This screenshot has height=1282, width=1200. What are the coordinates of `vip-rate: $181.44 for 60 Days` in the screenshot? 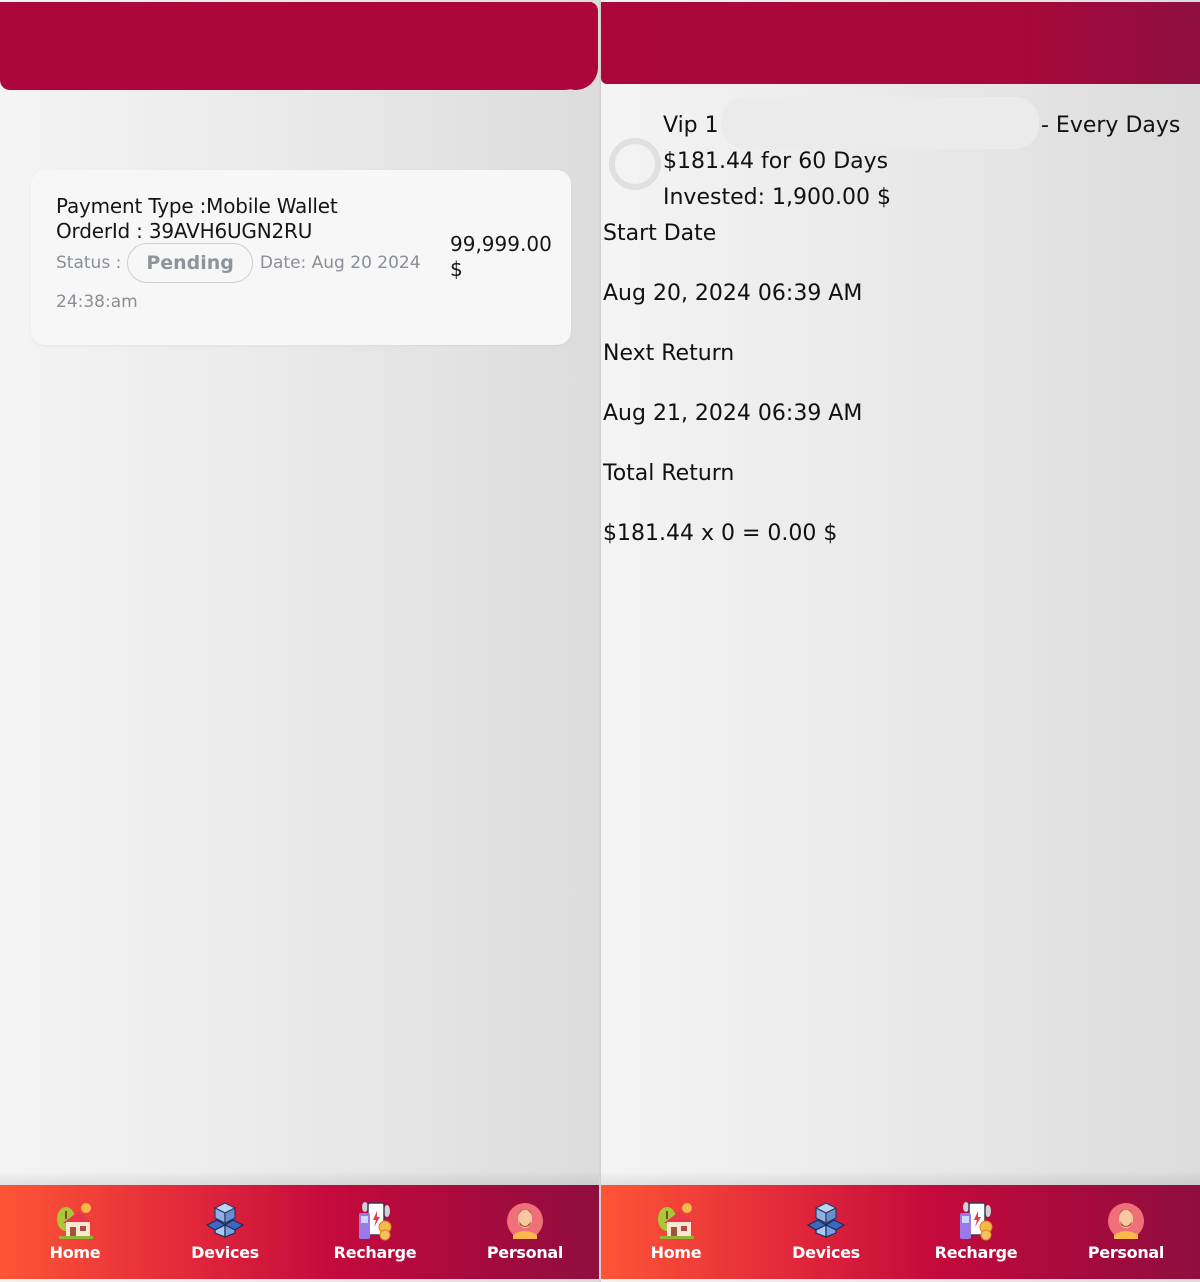 It's located at (776, 161).